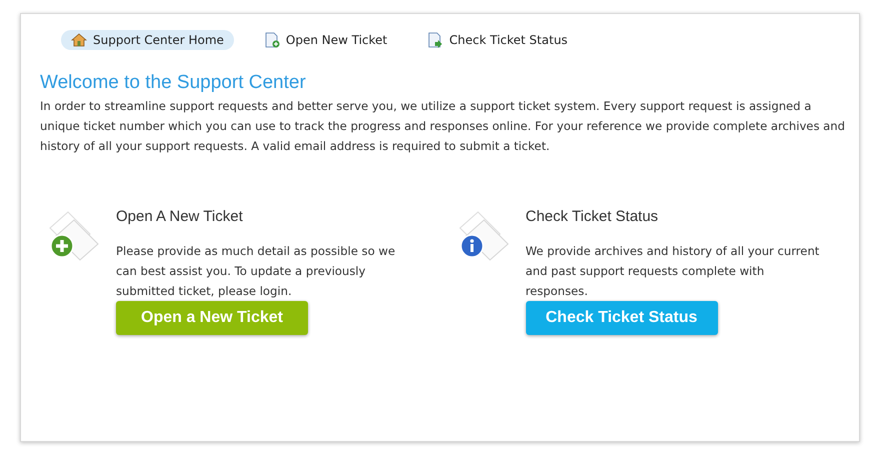 This screenshot has width=874, height=467. I want to click on section-heading: Open A New Ticket, so click(180, 216).